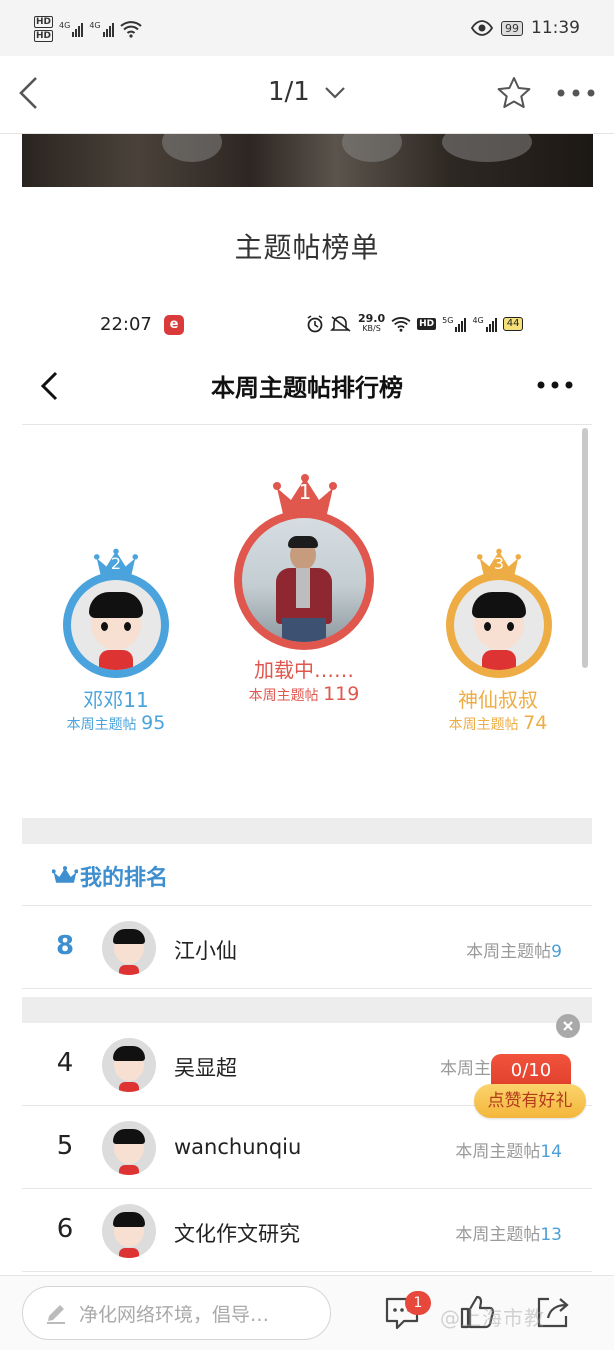 The image size is (614, 1350). I want to click on battery-indicator: 99, so click(512, 28).